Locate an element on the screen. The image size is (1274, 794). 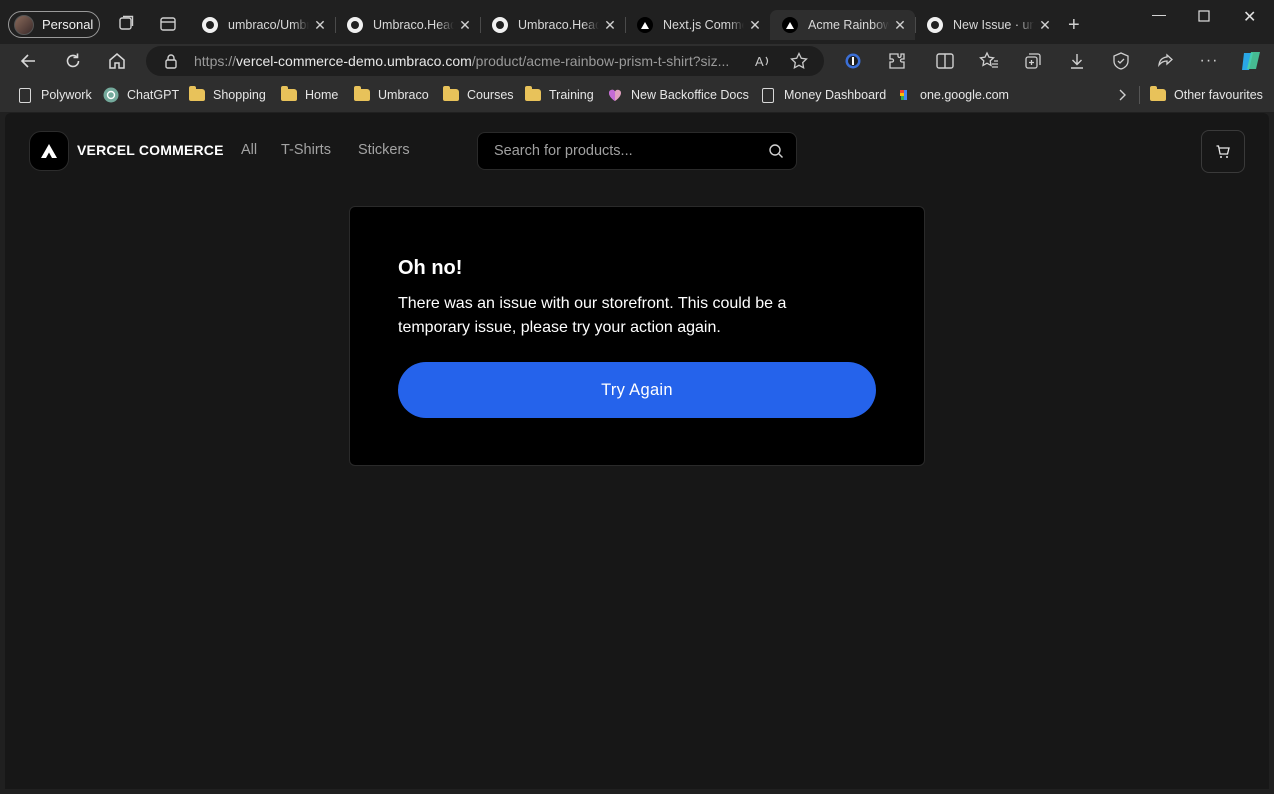
bookmark-polywork: Polywork is located at coordinates (54, 95).